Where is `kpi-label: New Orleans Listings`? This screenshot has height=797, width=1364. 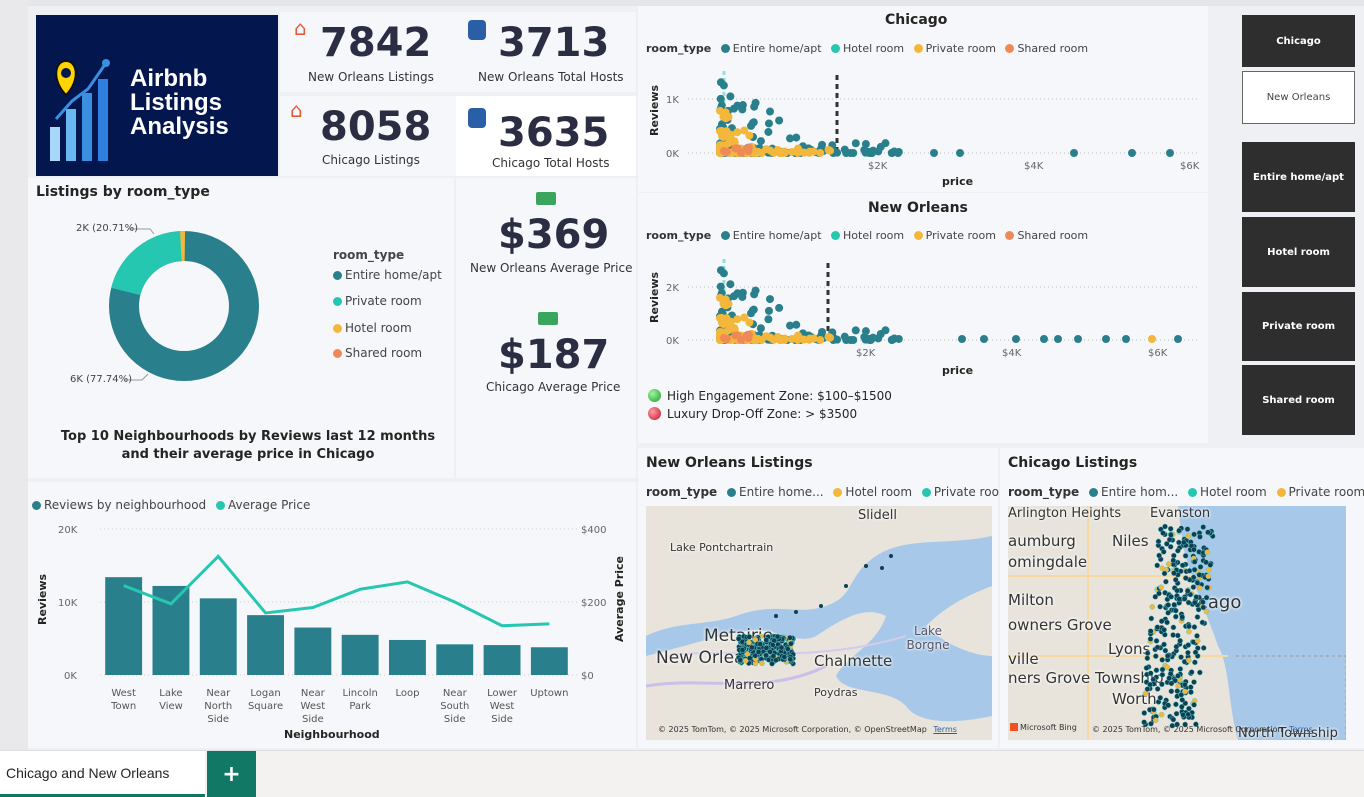 kpi-label: New Orleans Listings is located at coordinates (371, 77).